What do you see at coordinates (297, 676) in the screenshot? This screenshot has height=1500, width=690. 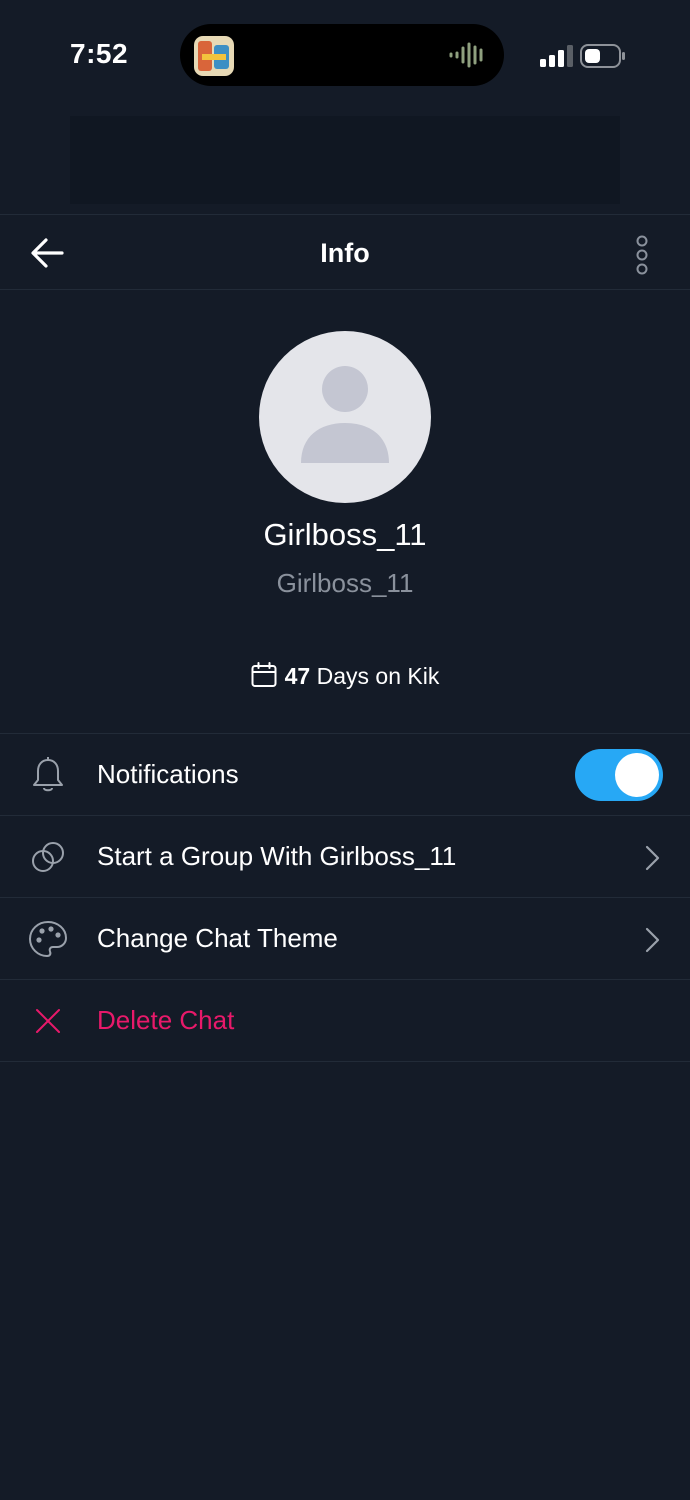 I see `days-count: 47` at bounding box center [297, 676].